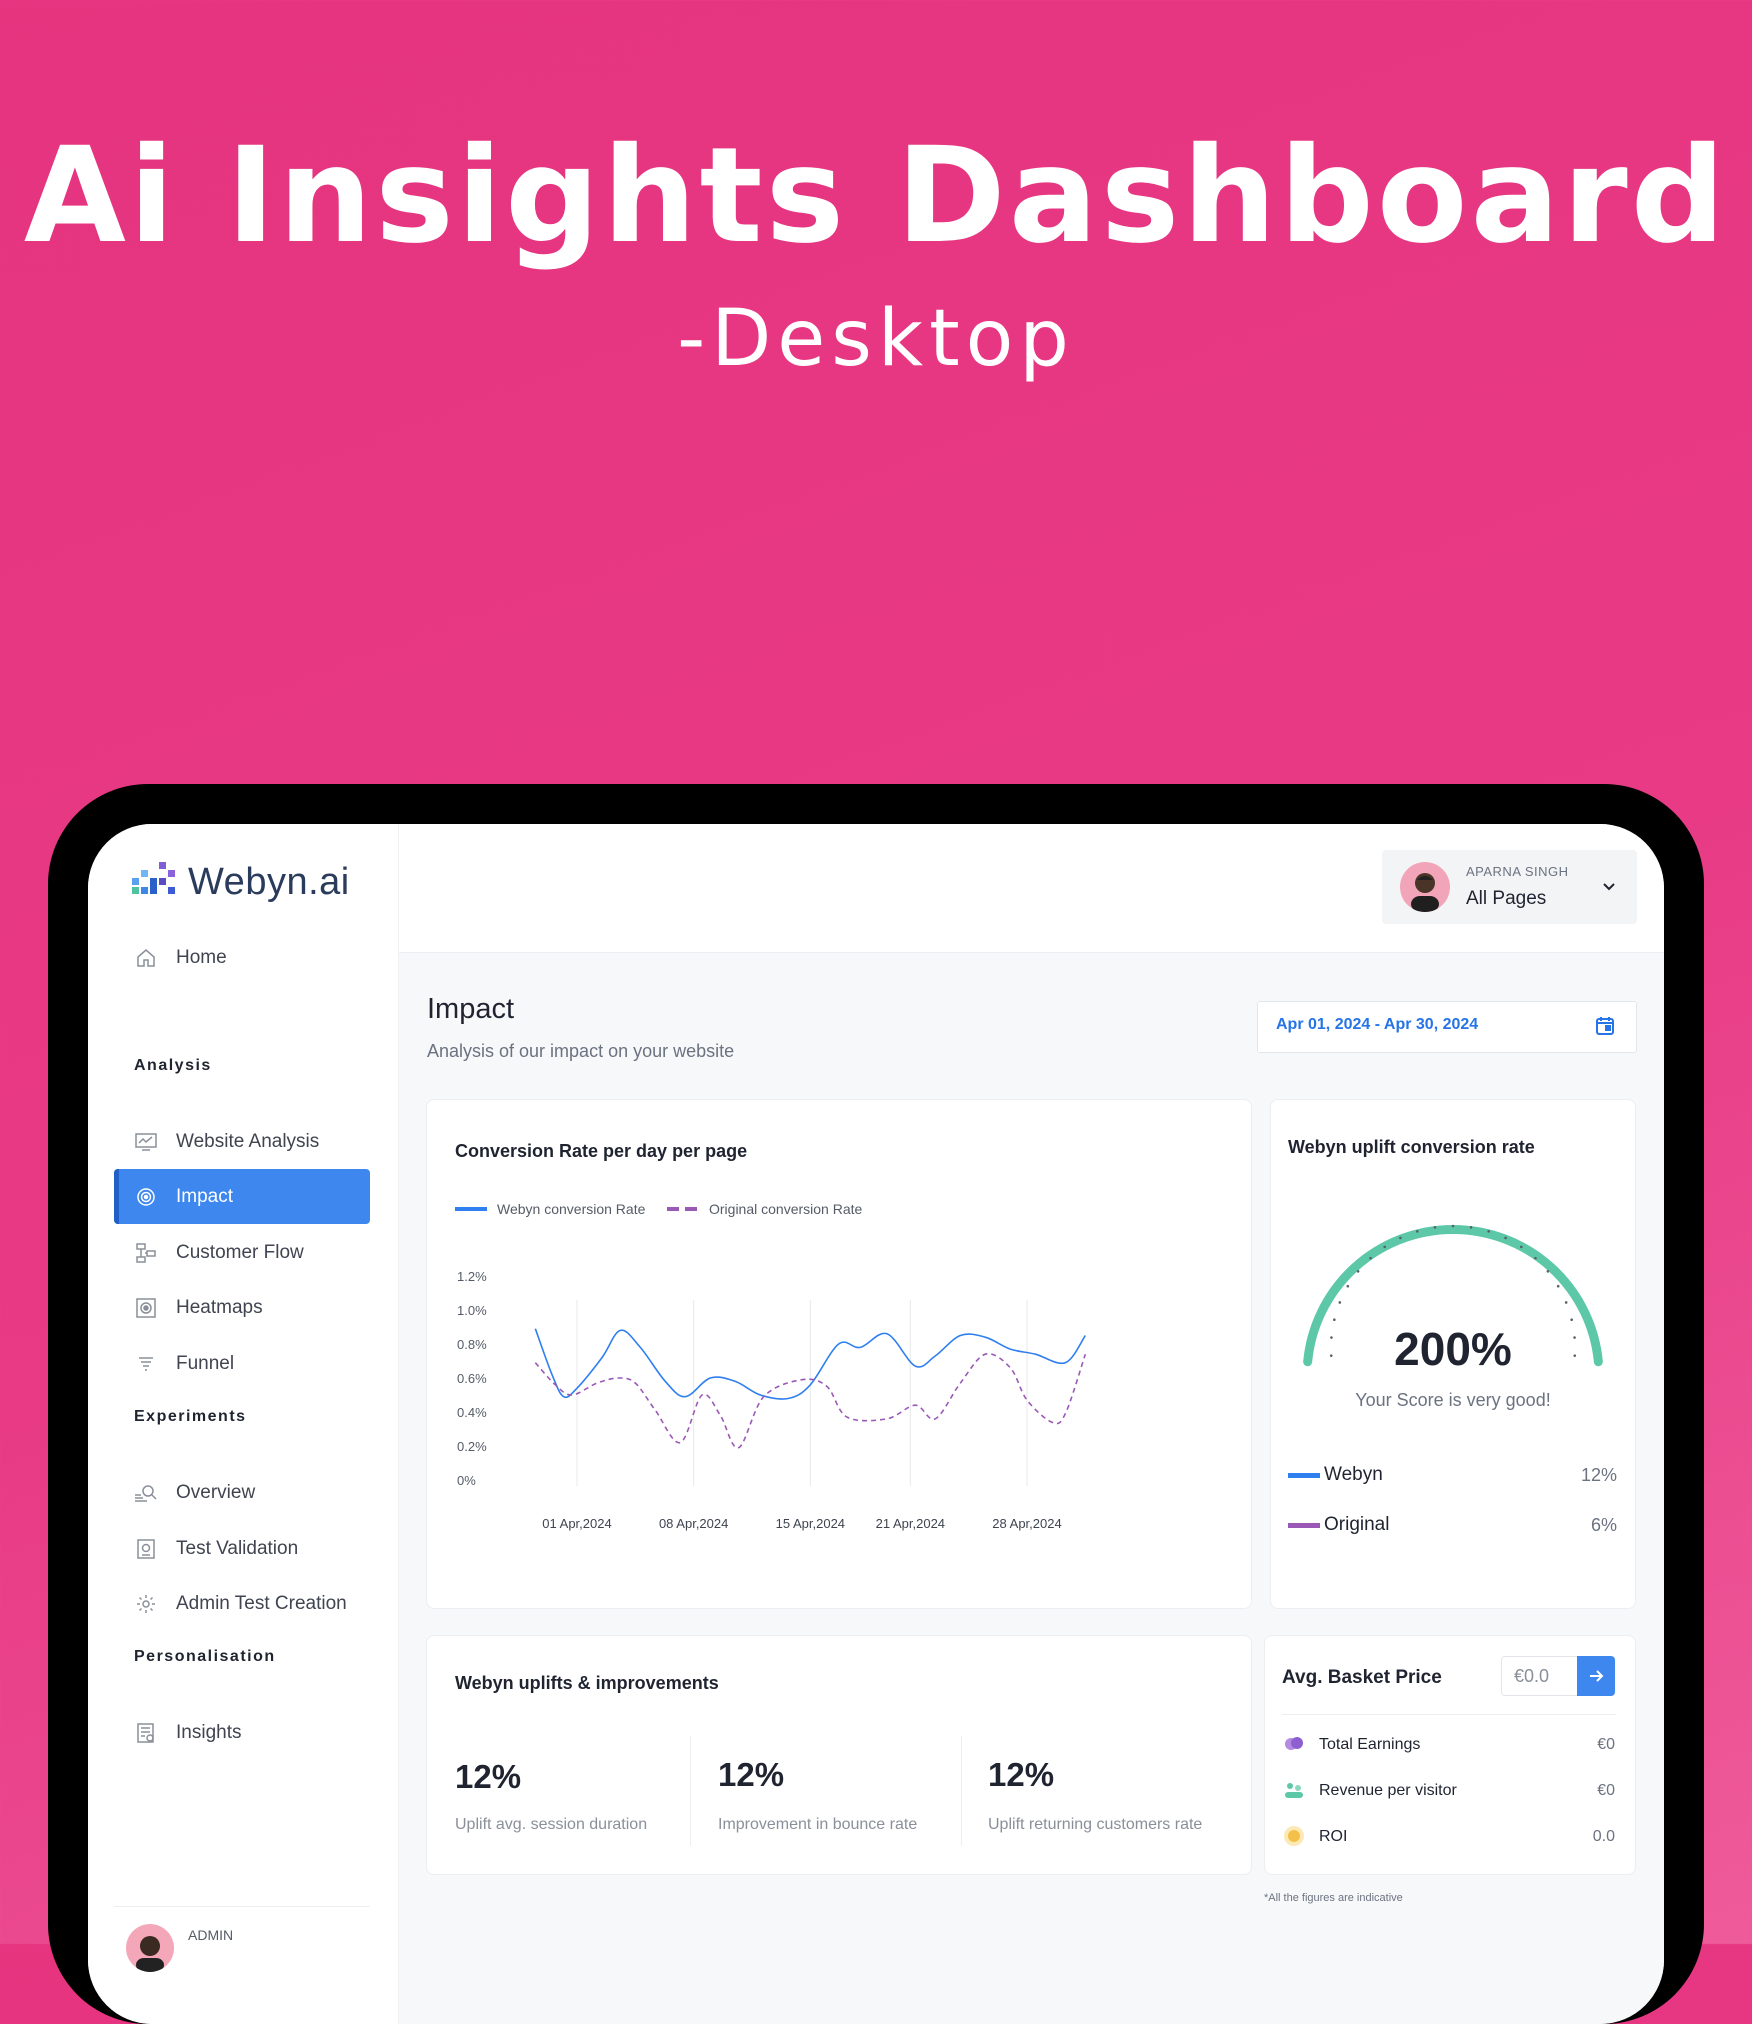 This screenshot has width=1752, height=2024. Describe the element at coordinates (1453, 1349) in the screenshot. I see `gauge-value: 200%` at that location.